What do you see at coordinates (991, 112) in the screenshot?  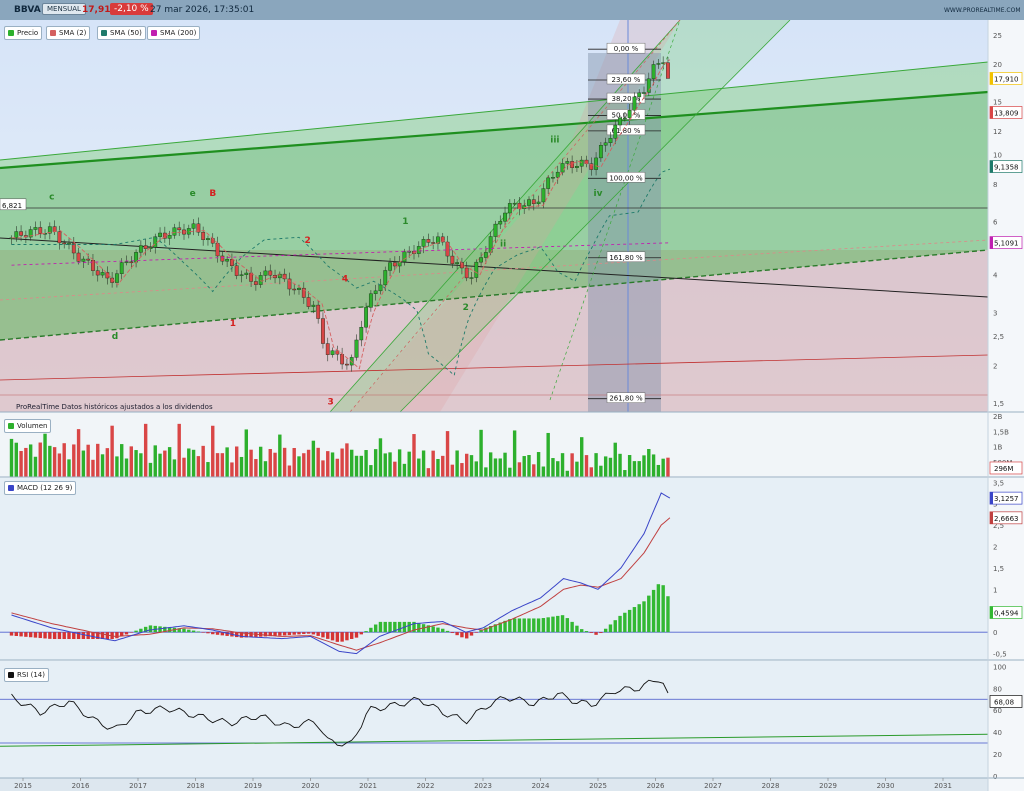 I see `price-value-marker` at bounding box center [991, 112].